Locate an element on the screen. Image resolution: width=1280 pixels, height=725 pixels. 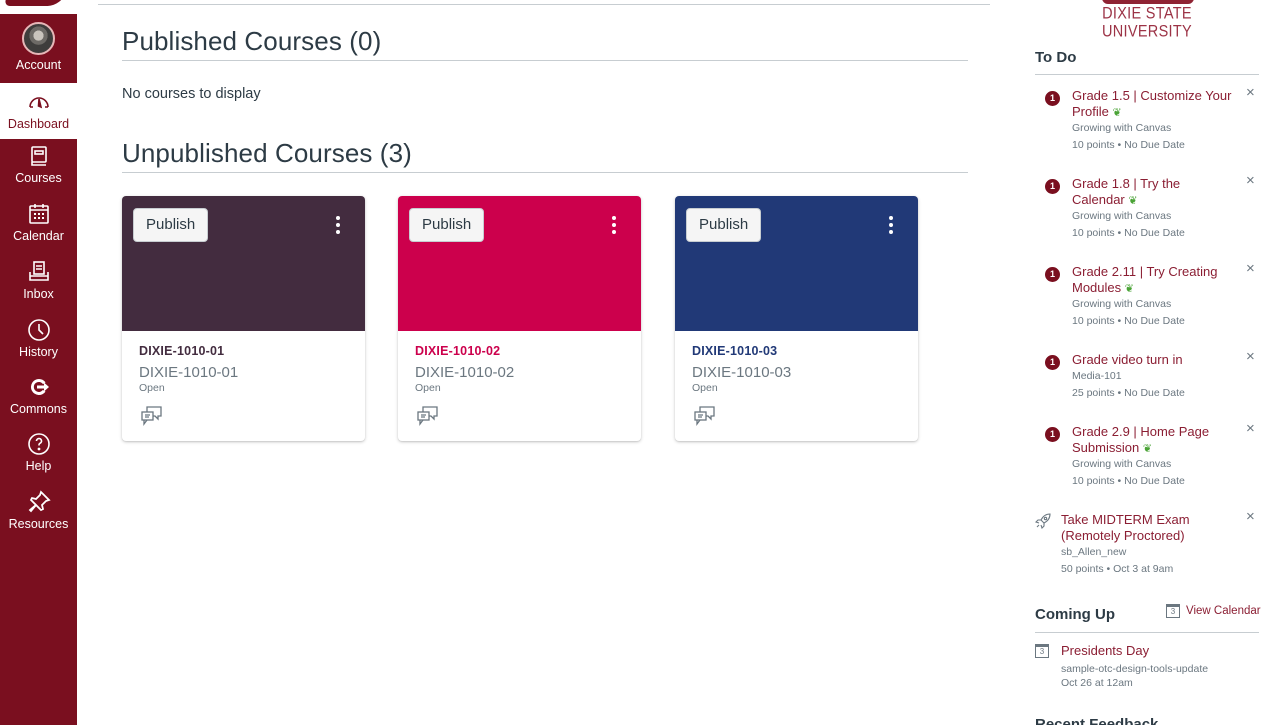
nav-resources: Resources is located at coordinates (38, 519).